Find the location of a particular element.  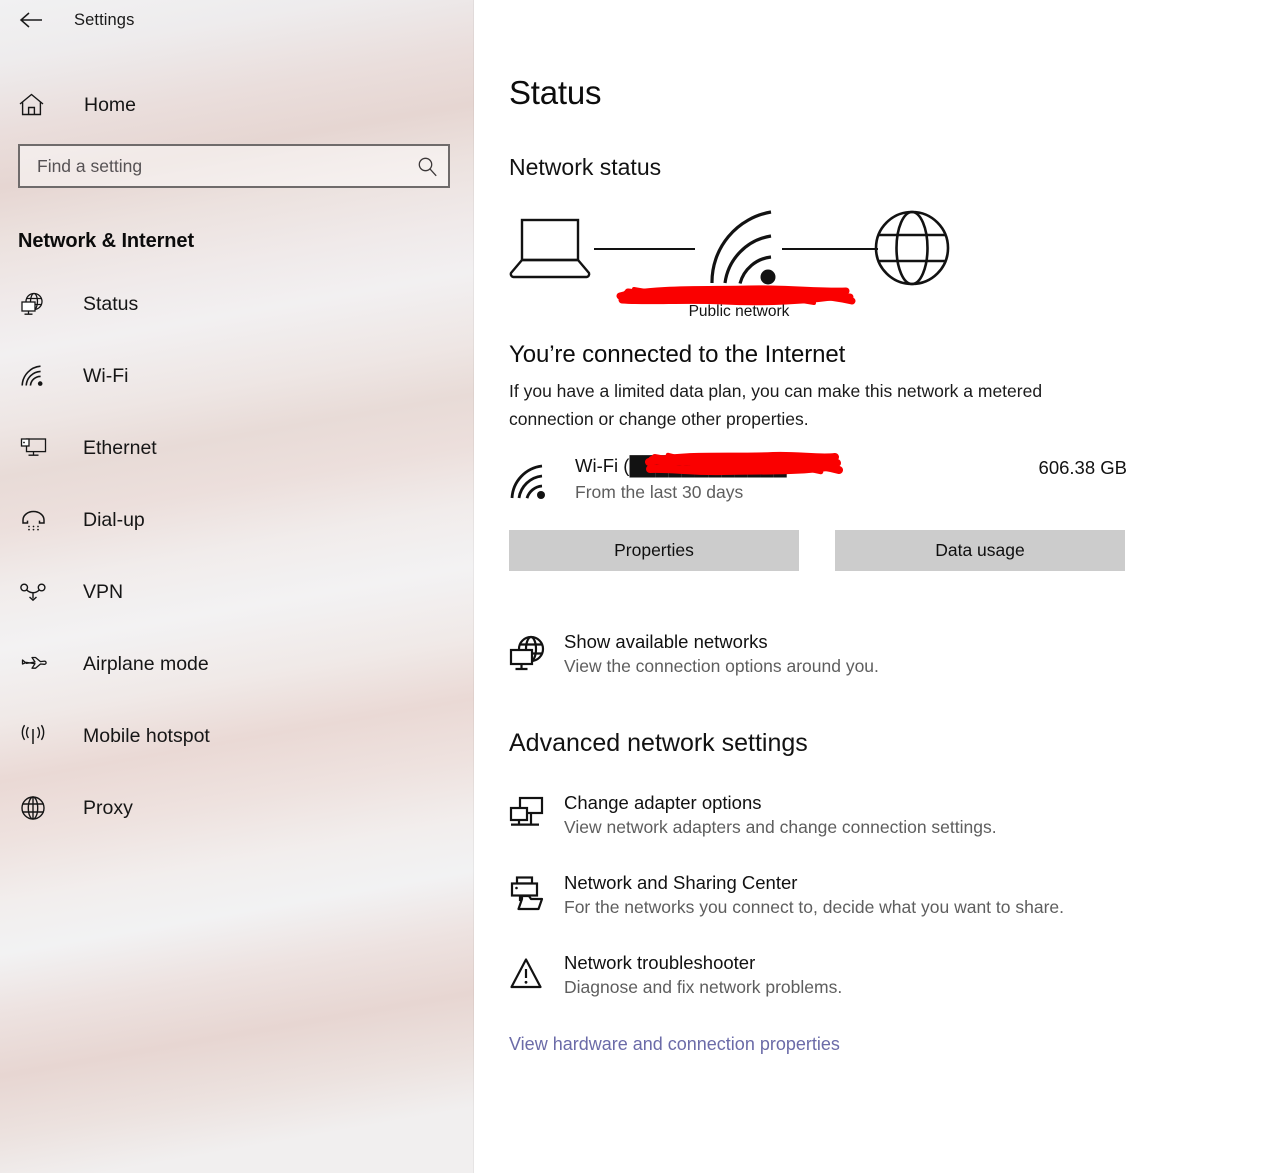

back-arrow-icon is located at coordinates (30, 20).